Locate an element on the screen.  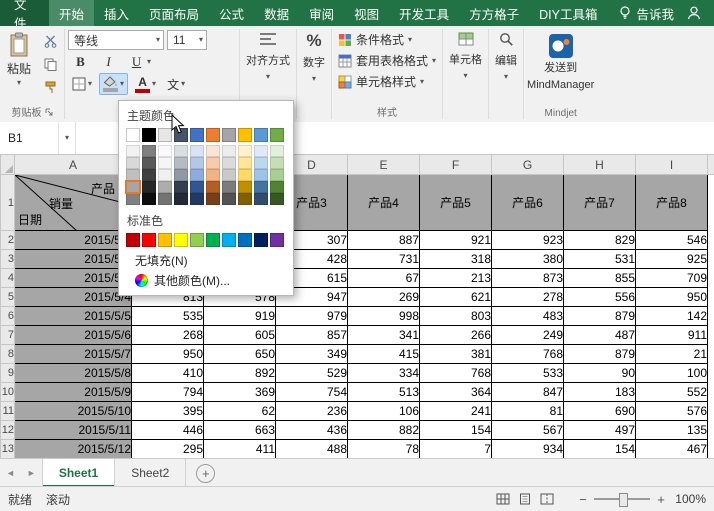
zoom-level: 100% is located at coordinates (689, 499).